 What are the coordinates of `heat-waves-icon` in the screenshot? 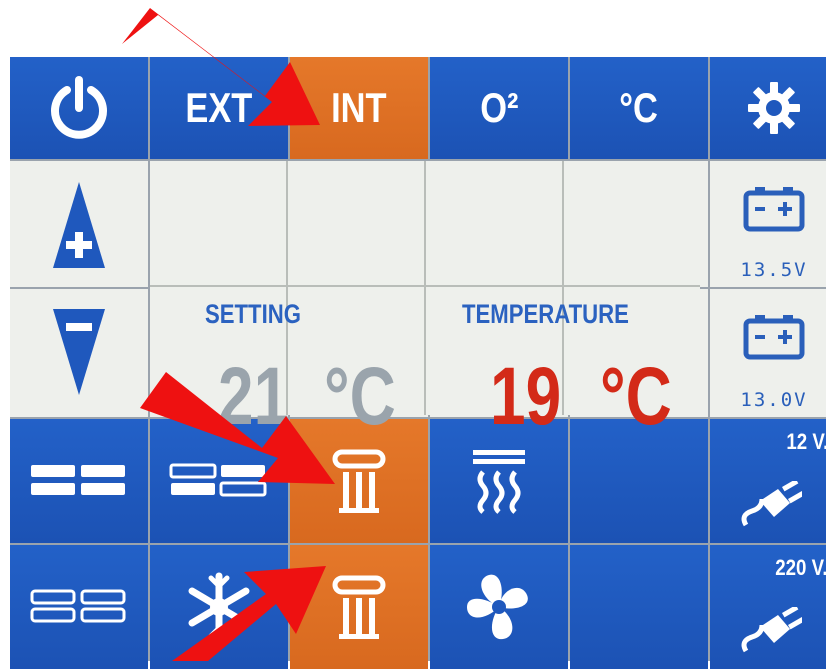 It's located at (499, 482).